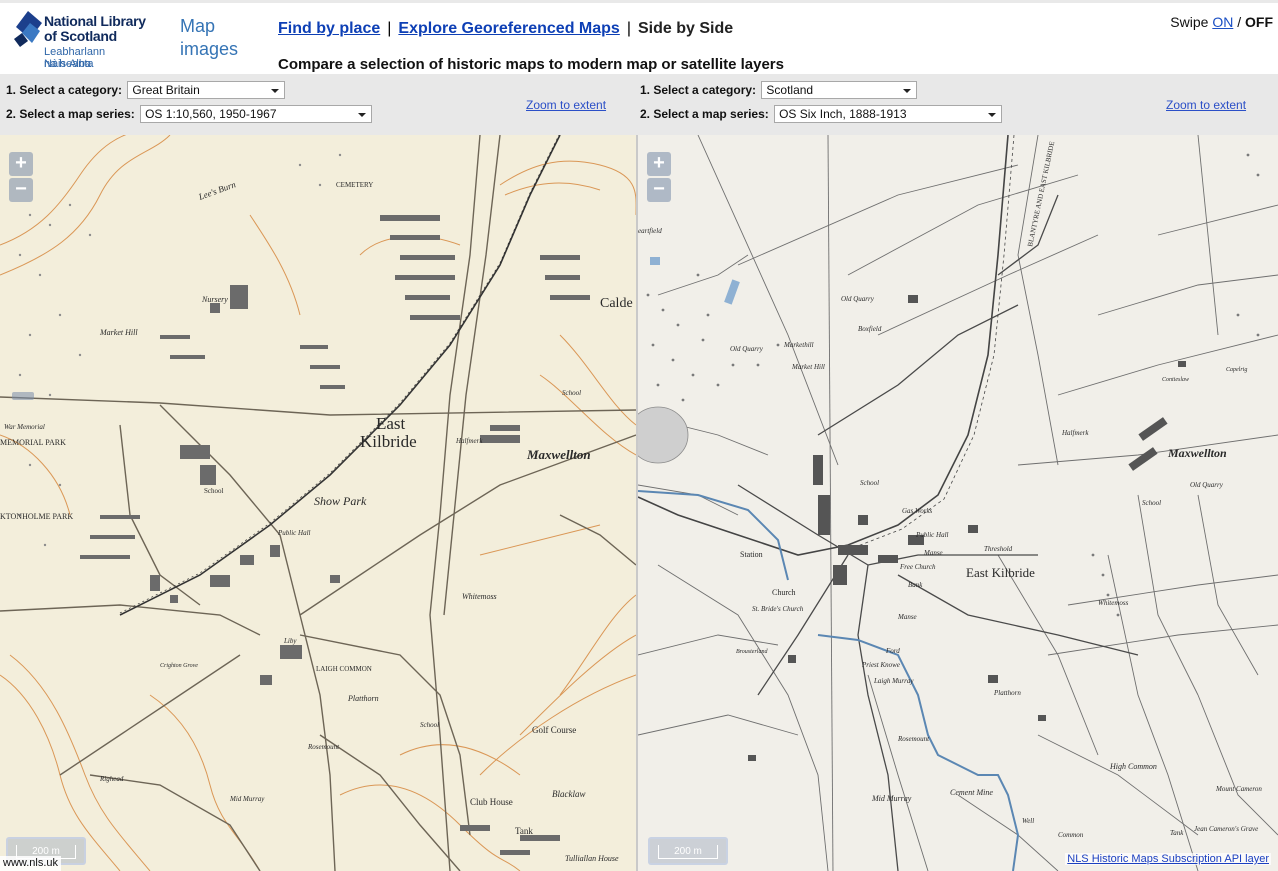 Image resolution: width=1278 pixels, height=871 pixels. What do you see at coordinates (915, 585) in the screenshot?
I see `label-bank: Bank` at bounding box center [915, 585].